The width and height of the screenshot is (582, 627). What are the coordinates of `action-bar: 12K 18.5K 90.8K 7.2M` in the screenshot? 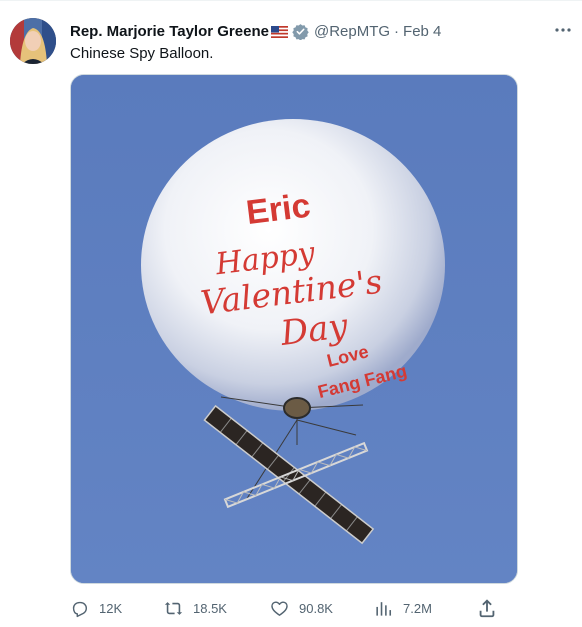 It's located at (285, 608).